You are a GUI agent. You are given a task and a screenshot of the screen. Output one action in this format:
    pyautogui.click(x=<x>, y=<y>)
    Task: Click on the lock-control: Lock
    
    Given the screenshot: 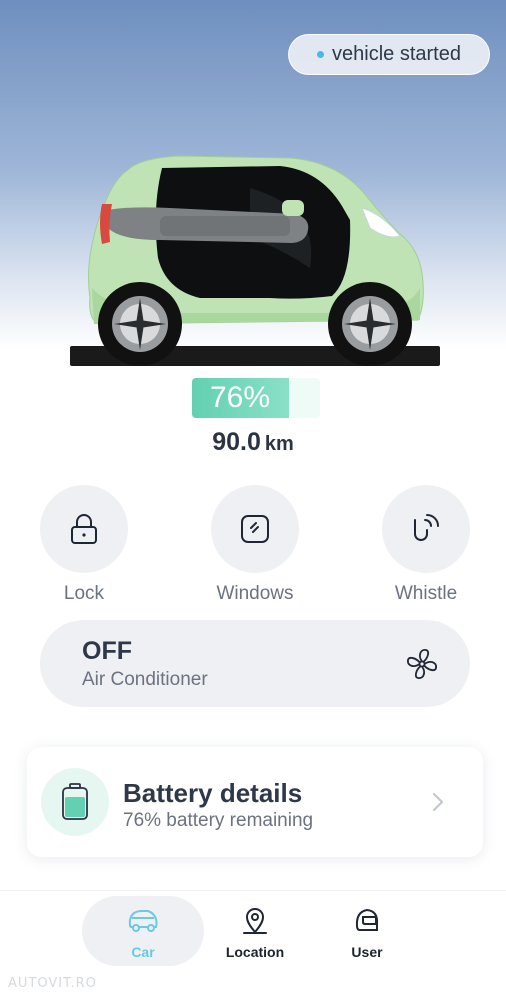 What is the action you would take?
    pyautogui.click(x=84, y=545)
    